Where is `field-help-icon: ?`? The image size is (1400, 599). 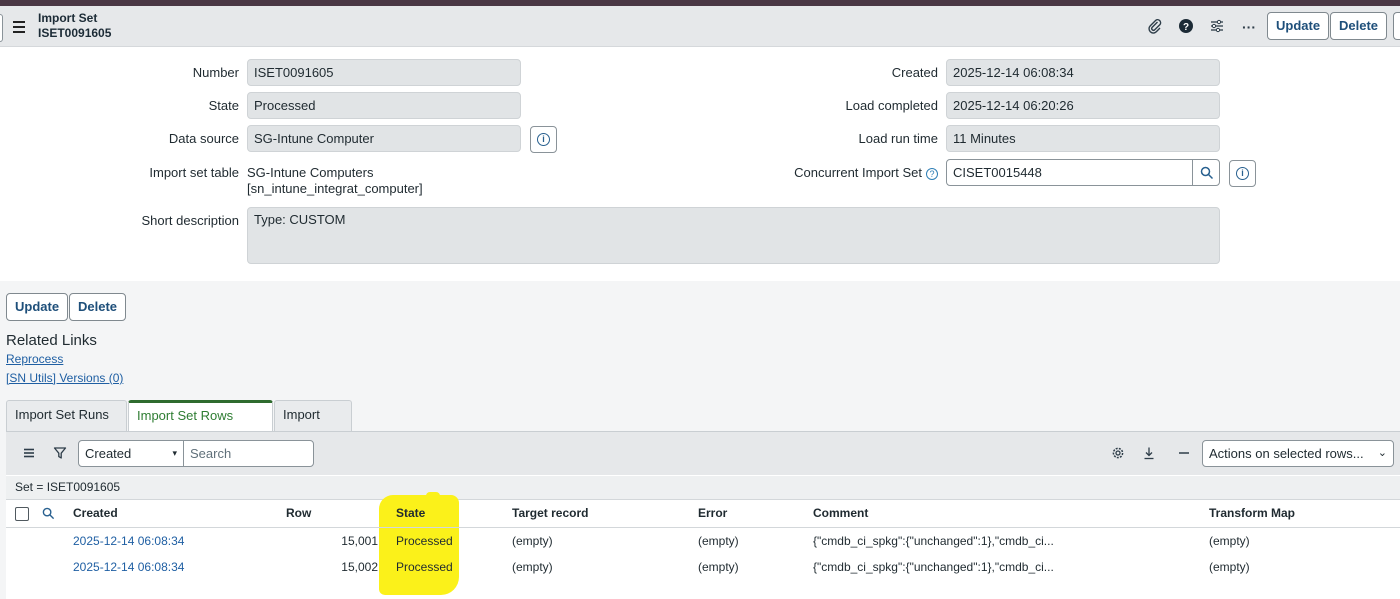 field-help-icon: ? is located at coordinates (932, 173).